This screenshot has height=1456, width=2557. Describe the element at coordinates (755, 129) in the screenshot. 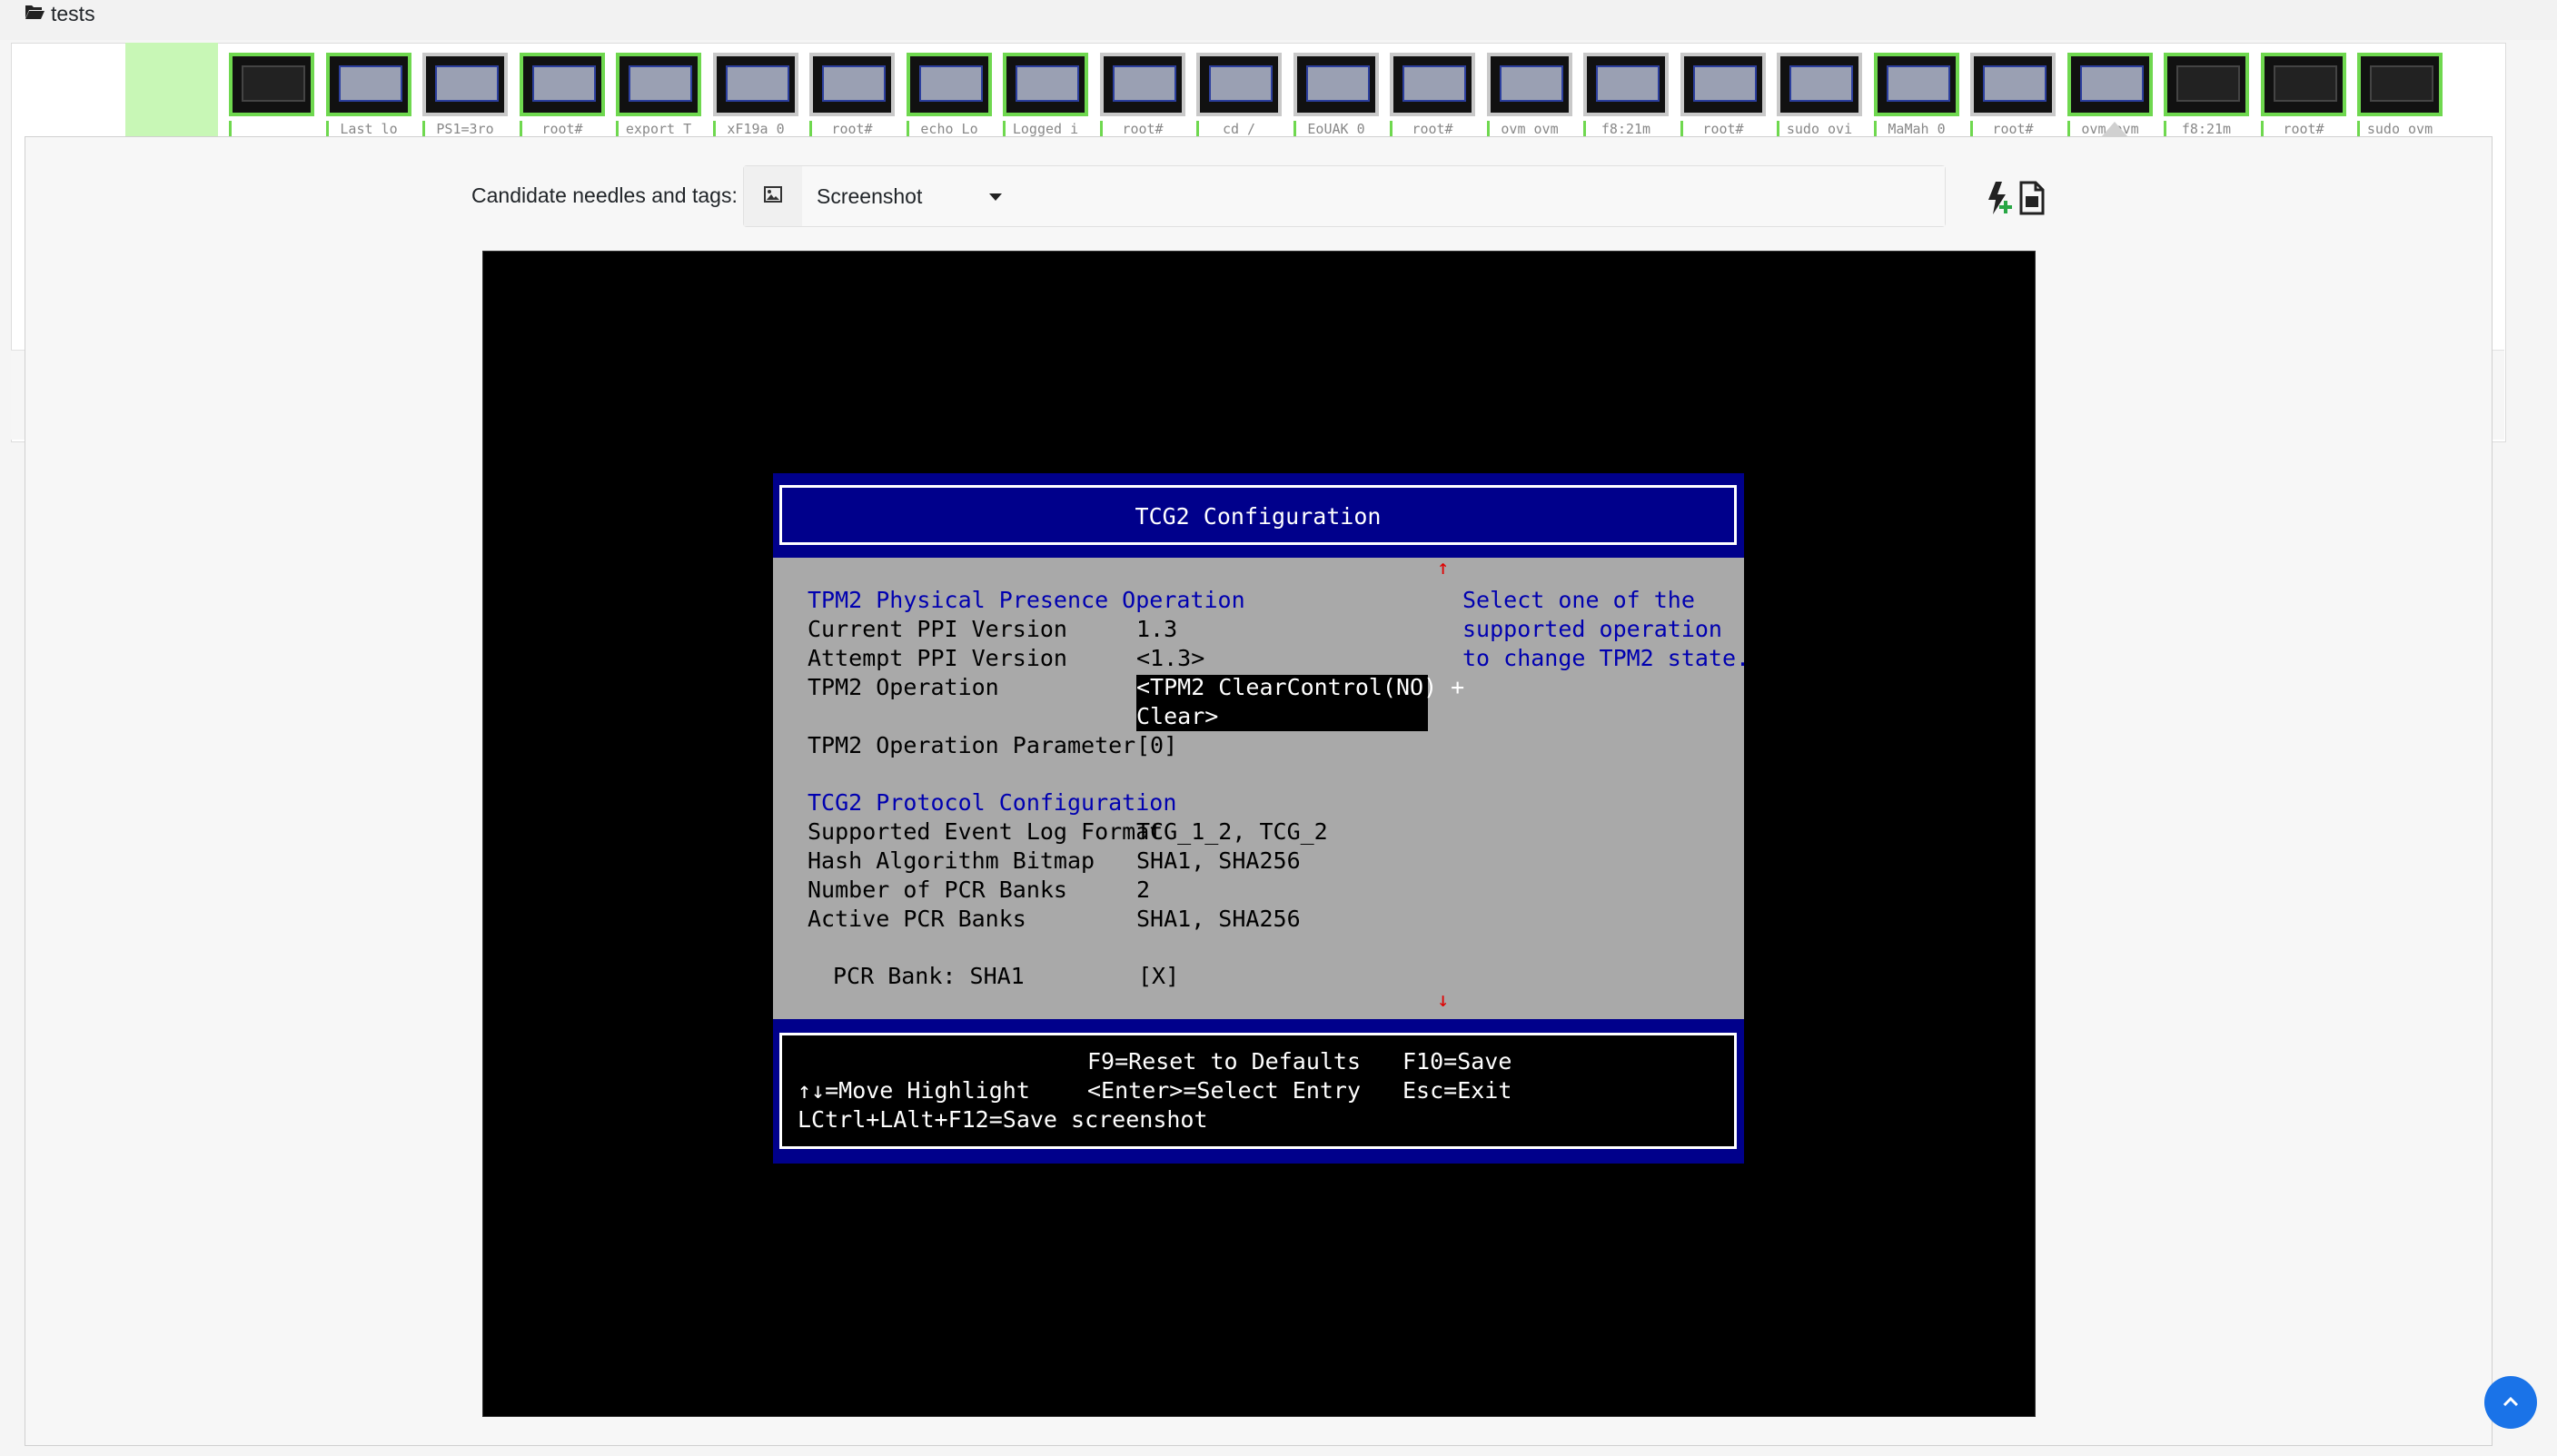

I see `thumbnail-label: xF19a 0` at that location.